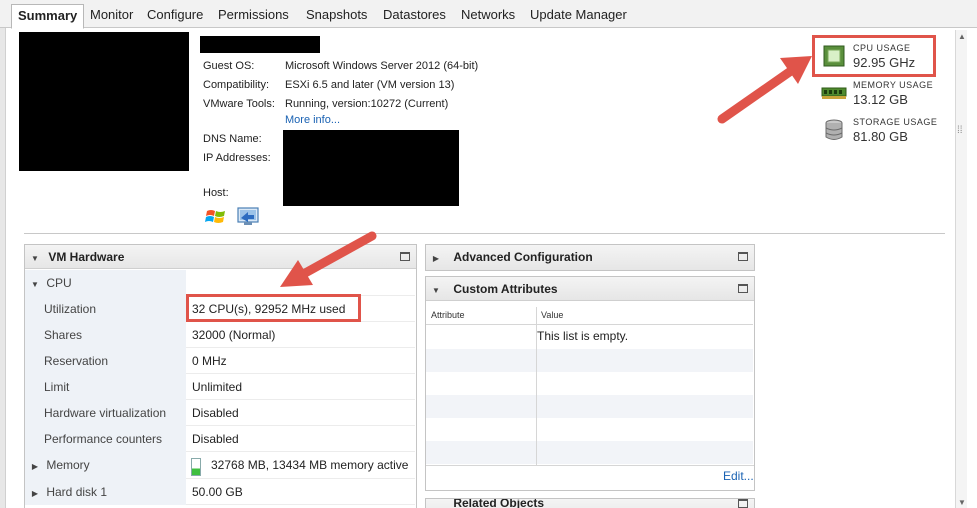 This screenshot has width=977, height=508. Describe the element at coordinates (874, 56) in the screenshot. I see `cpu-usage-highlight` at that location.